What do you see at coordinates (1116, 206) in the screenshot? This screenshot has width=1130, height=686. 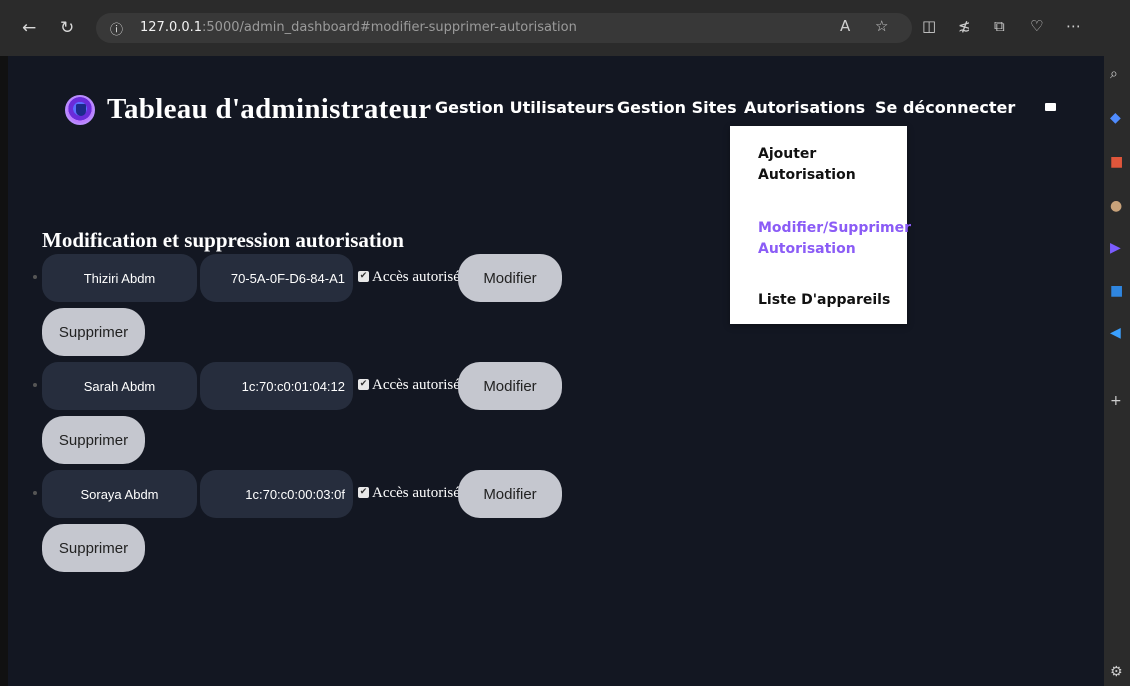 I see `people-icon: ●` at bounding box center [1116, 206].